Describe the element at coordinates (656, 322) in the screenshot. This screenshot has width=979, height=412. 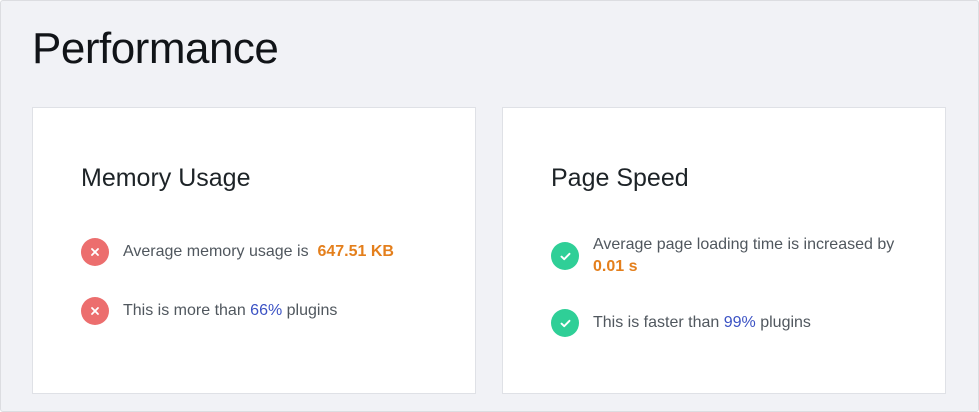
I see `speed-comparison-label: This is faster than` at that location.